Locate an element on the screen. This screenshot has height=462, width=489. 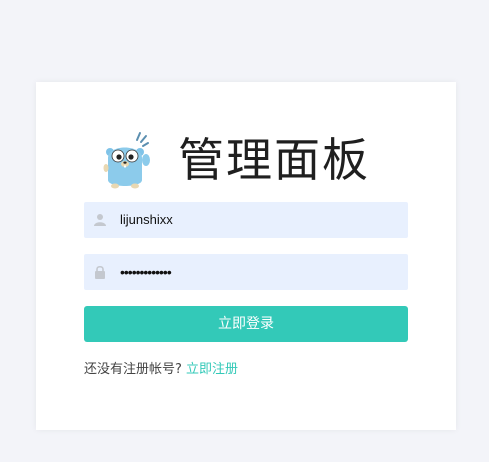
gopher-mascot-icon is located at coordinates (126, 160).